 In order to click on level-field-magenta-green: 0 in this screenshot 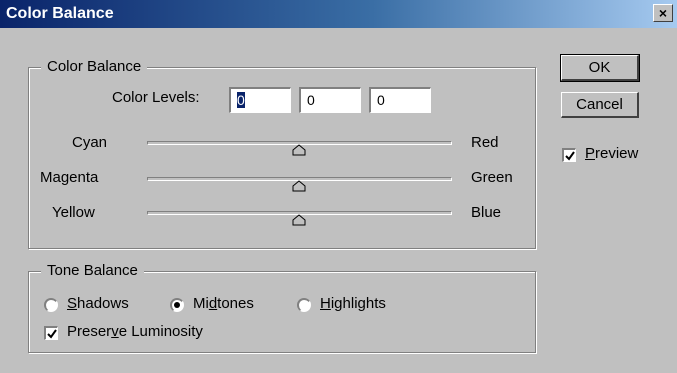, I will do `click(330, 100)`.